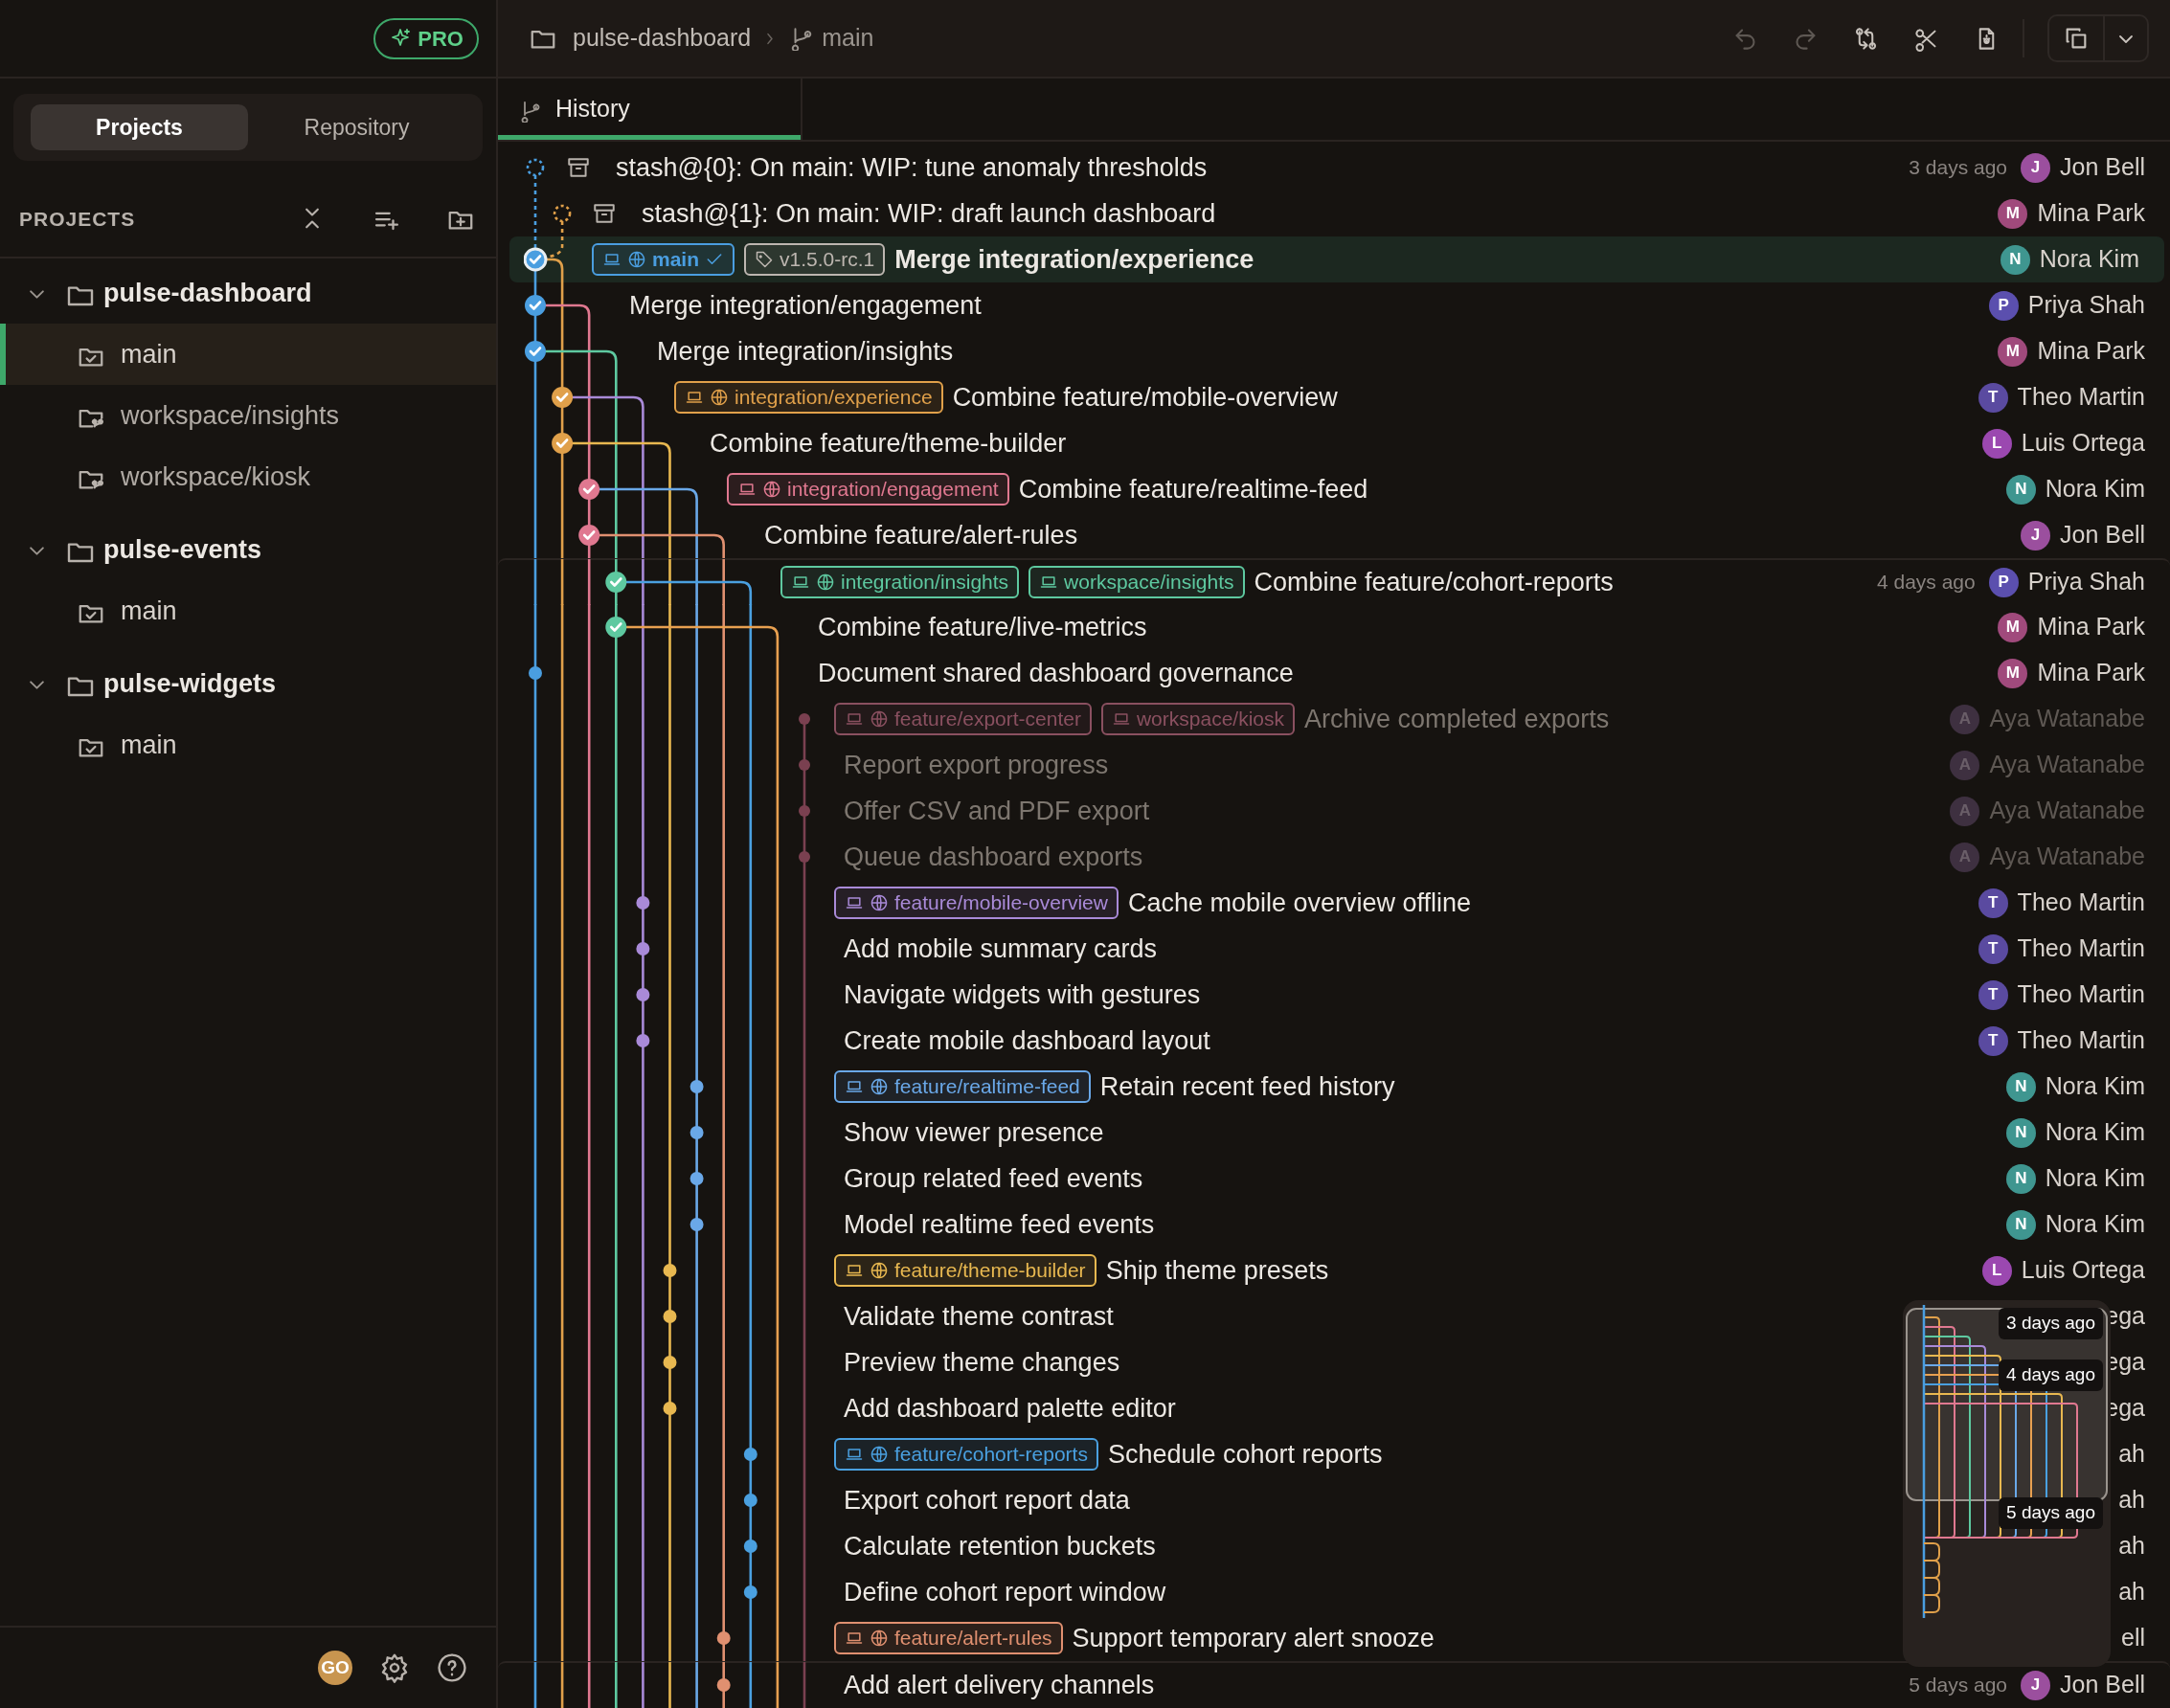 The height and width of the screenshot is (1708, 2170). Describe the element at coordinates (662, 38) in the screenshot. I see `project-breadcrumb: pulse-dashboard` at that location.